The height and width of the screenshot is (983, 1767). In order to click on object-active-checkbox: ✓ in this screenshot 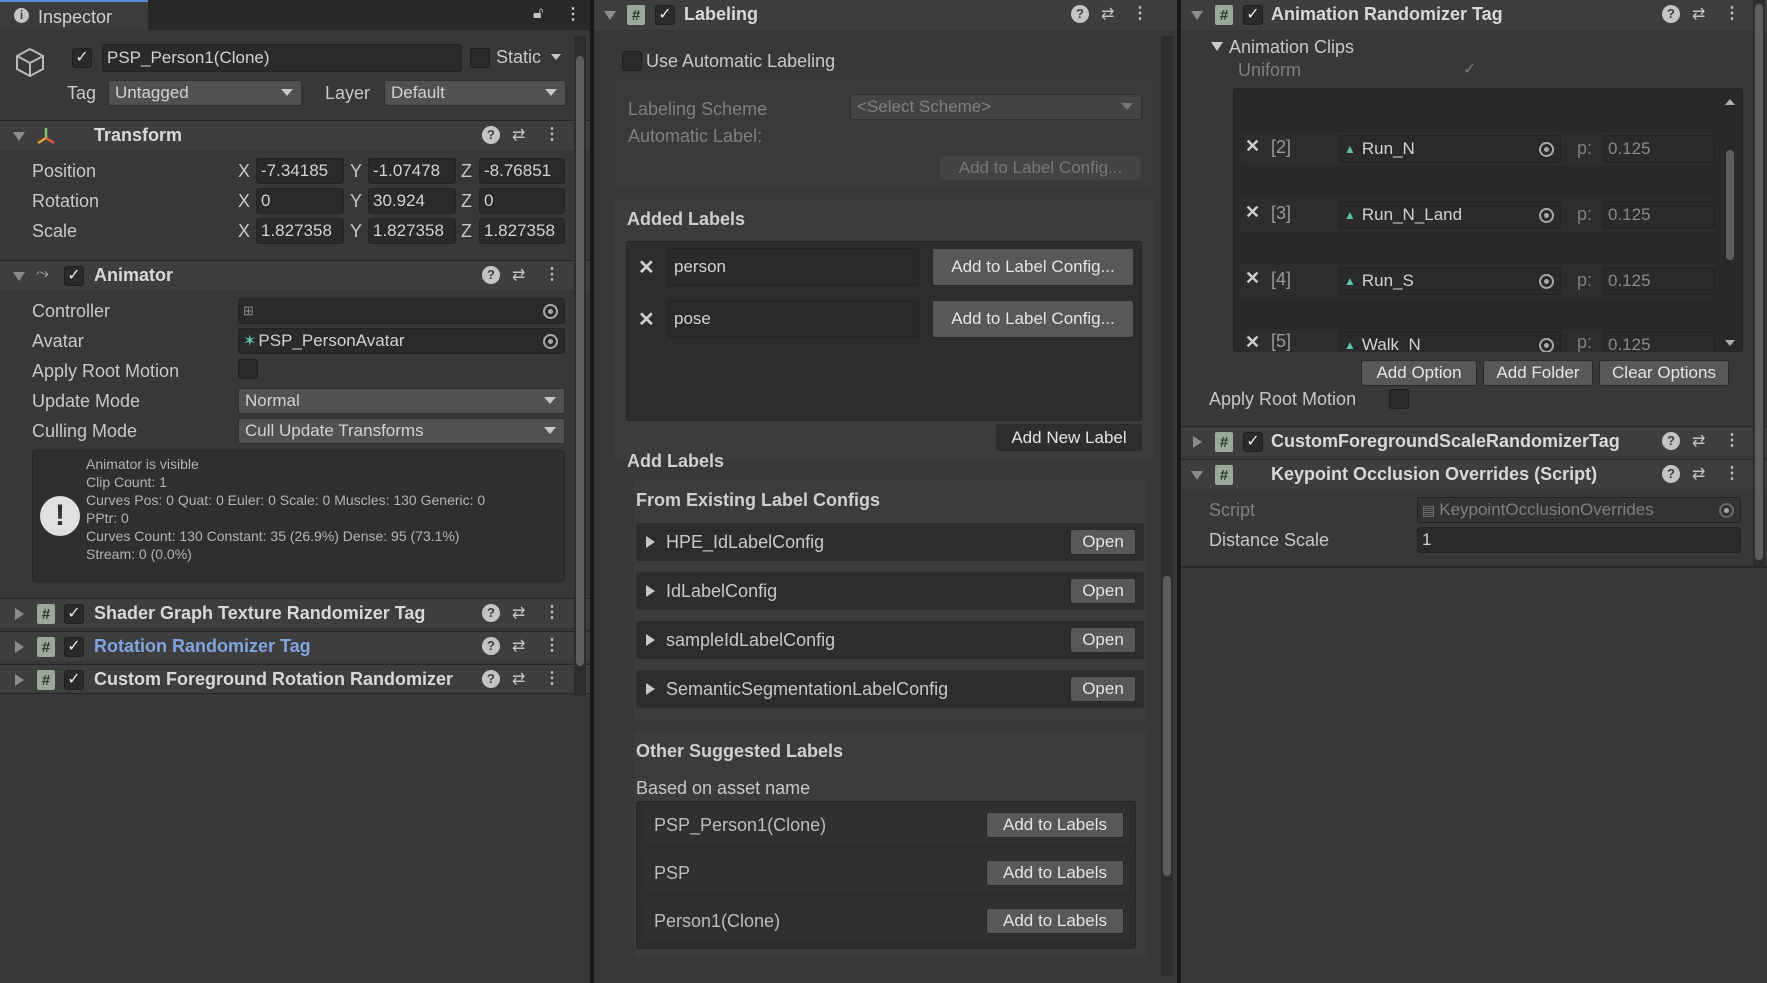, I will do `click(82, 58)`.